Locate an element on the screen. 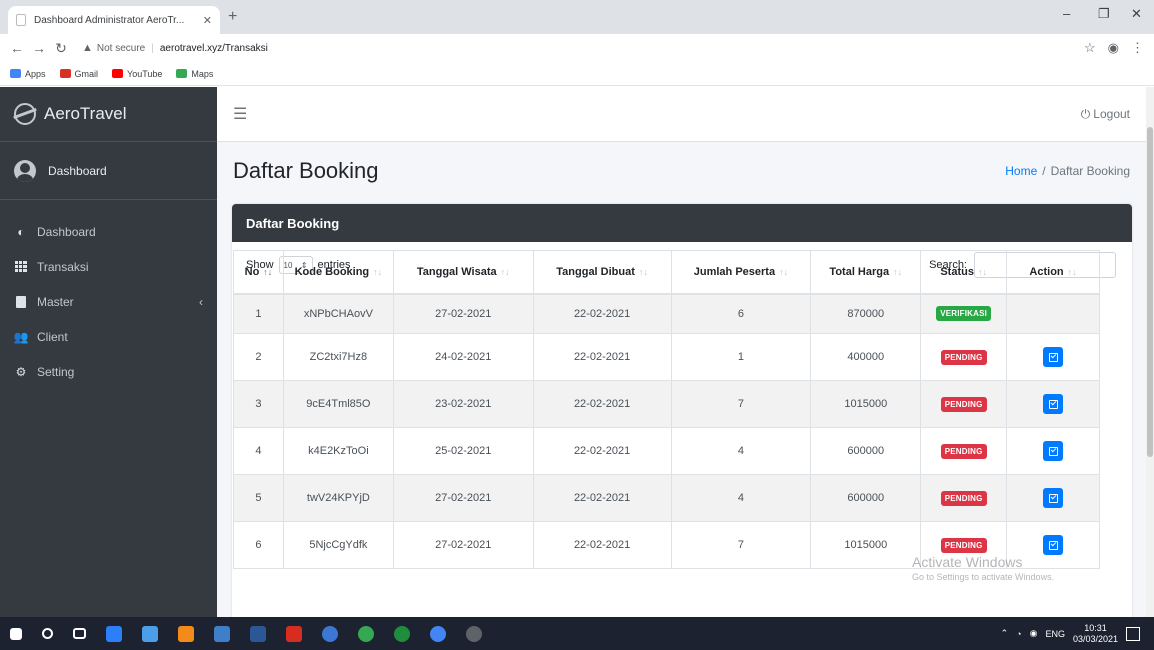  volume-icon: ◉ is located at coordinates (1034, 633).